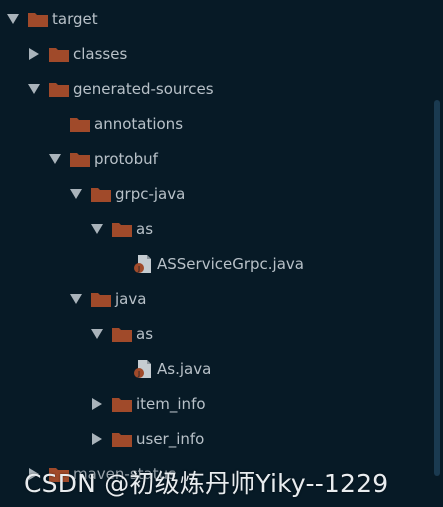  Describe the element at coordinates (215, 158) in the screenshot. I see `tree-item-protobuf: protobuf` at that location.